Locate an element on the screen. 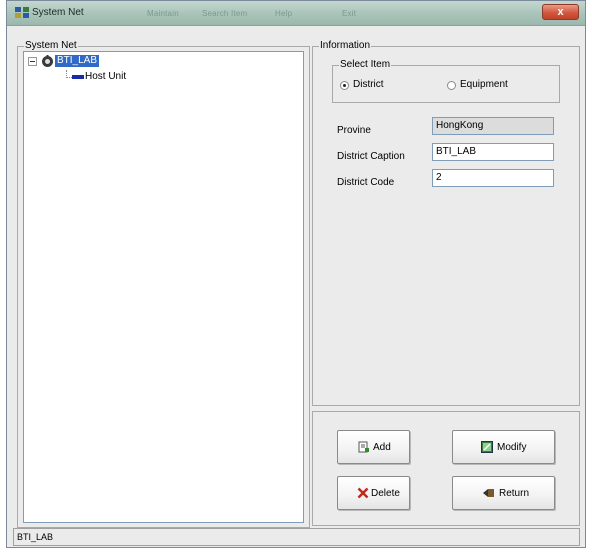 Image resolution: width=592 pixels, height=553 pixels. host-unit-icon is located at coordinates (78, 77).